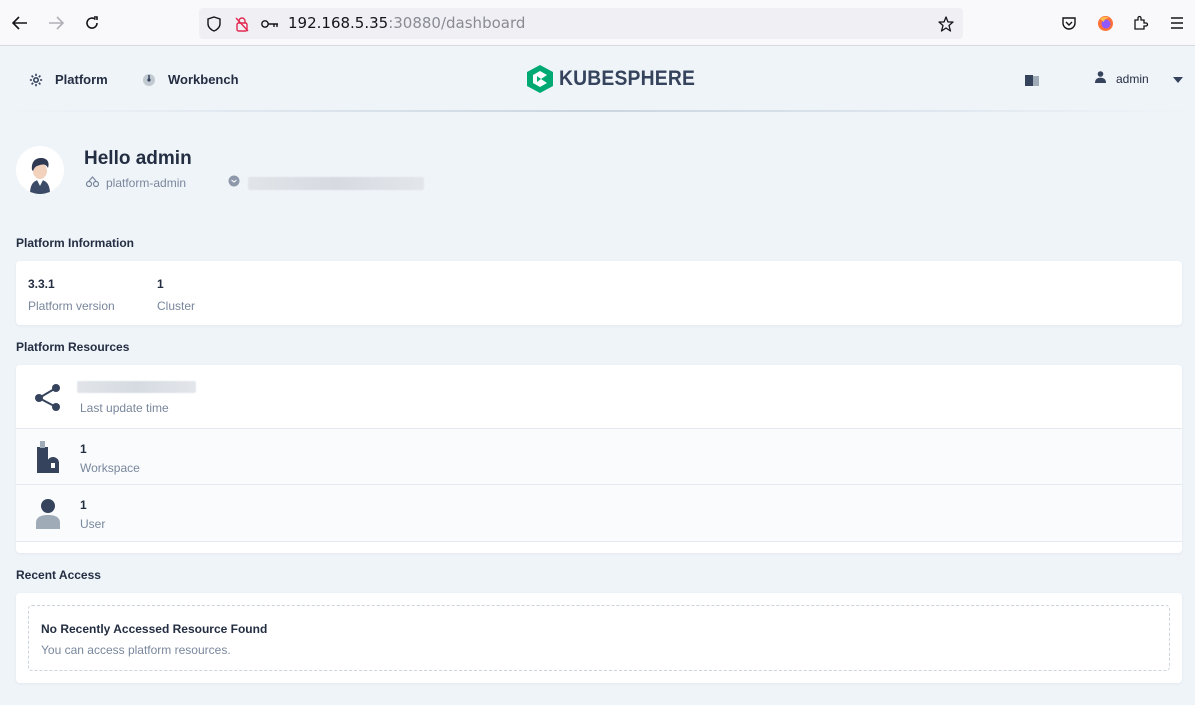 This screenshot has height=705, width=1195. What do you see at coordinates (599, 513) in the screenshot?
I see `resource-row-user: 1 User` at bounding box center [599, 513].